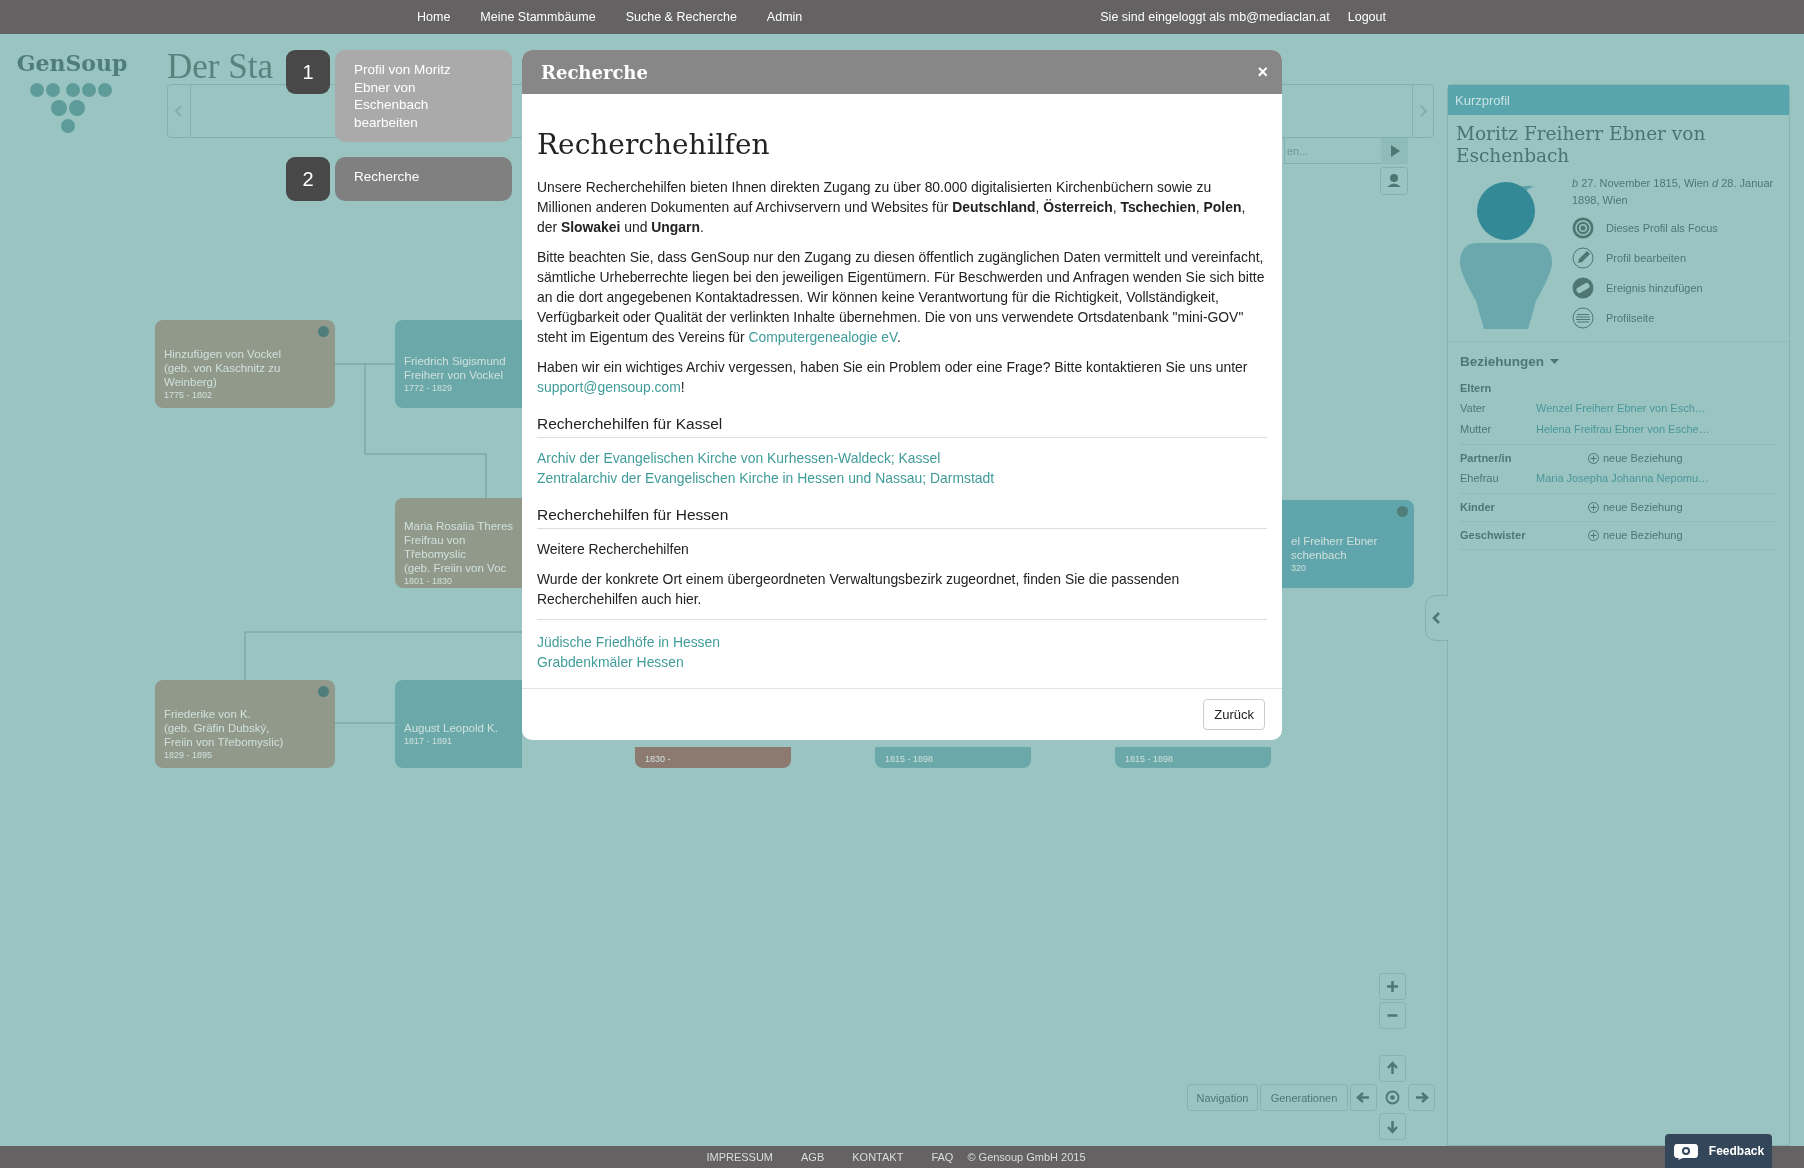  What do you see at coordinates (942, 1157) in the screenshot?
I see `footer-link: FAQ` at bounding box center [942, 1157].